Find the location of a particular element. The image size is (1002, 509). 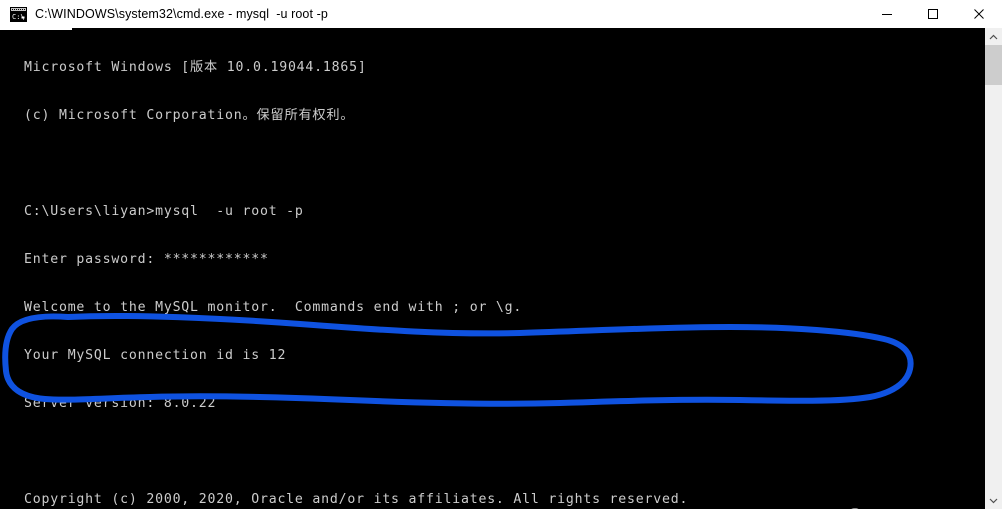

minimize-button is located at coordinates (887, 14).